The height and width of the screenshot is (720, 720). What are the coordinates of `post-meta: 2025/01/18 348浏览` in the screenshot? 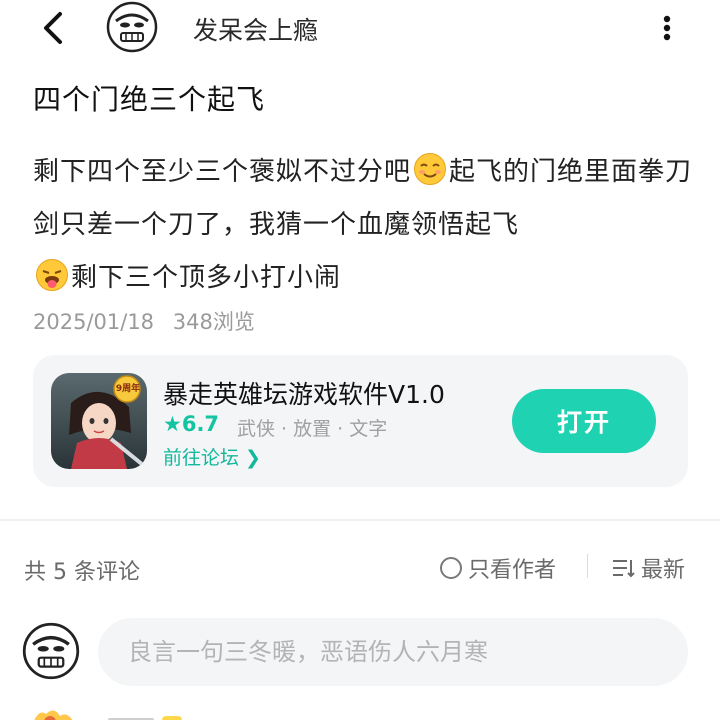 It's located at (150, 321).